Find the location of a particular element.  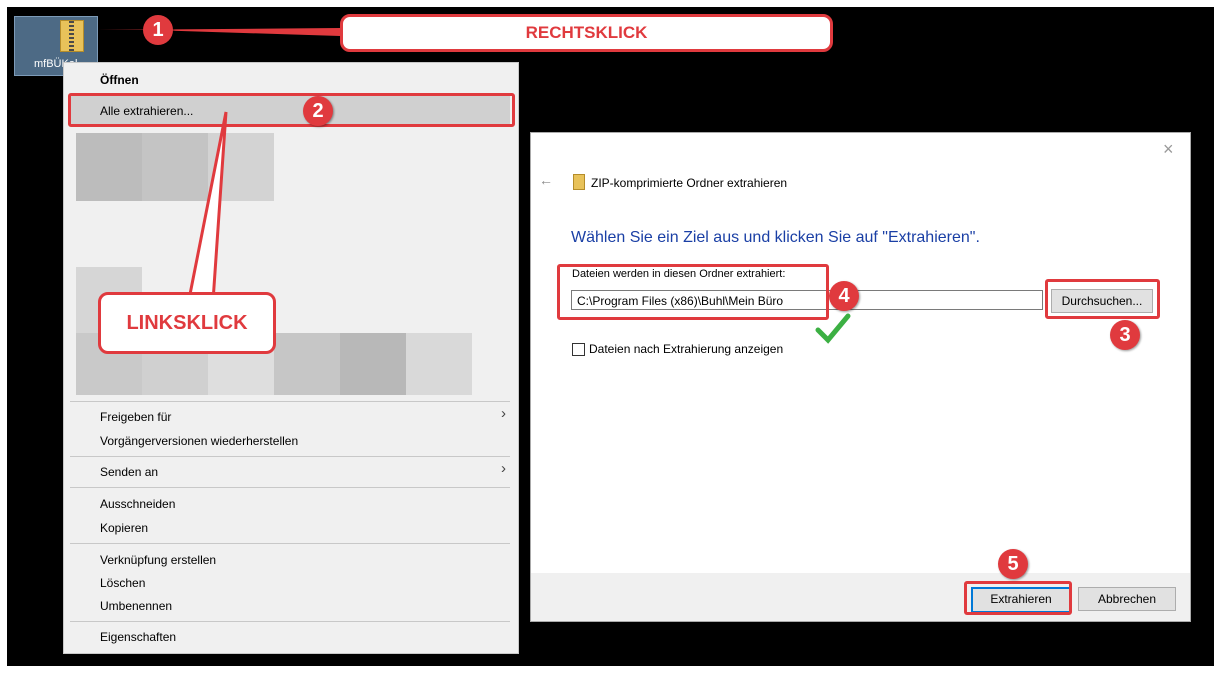

step-marker-1: 1 is located at coordinates (158, 30).